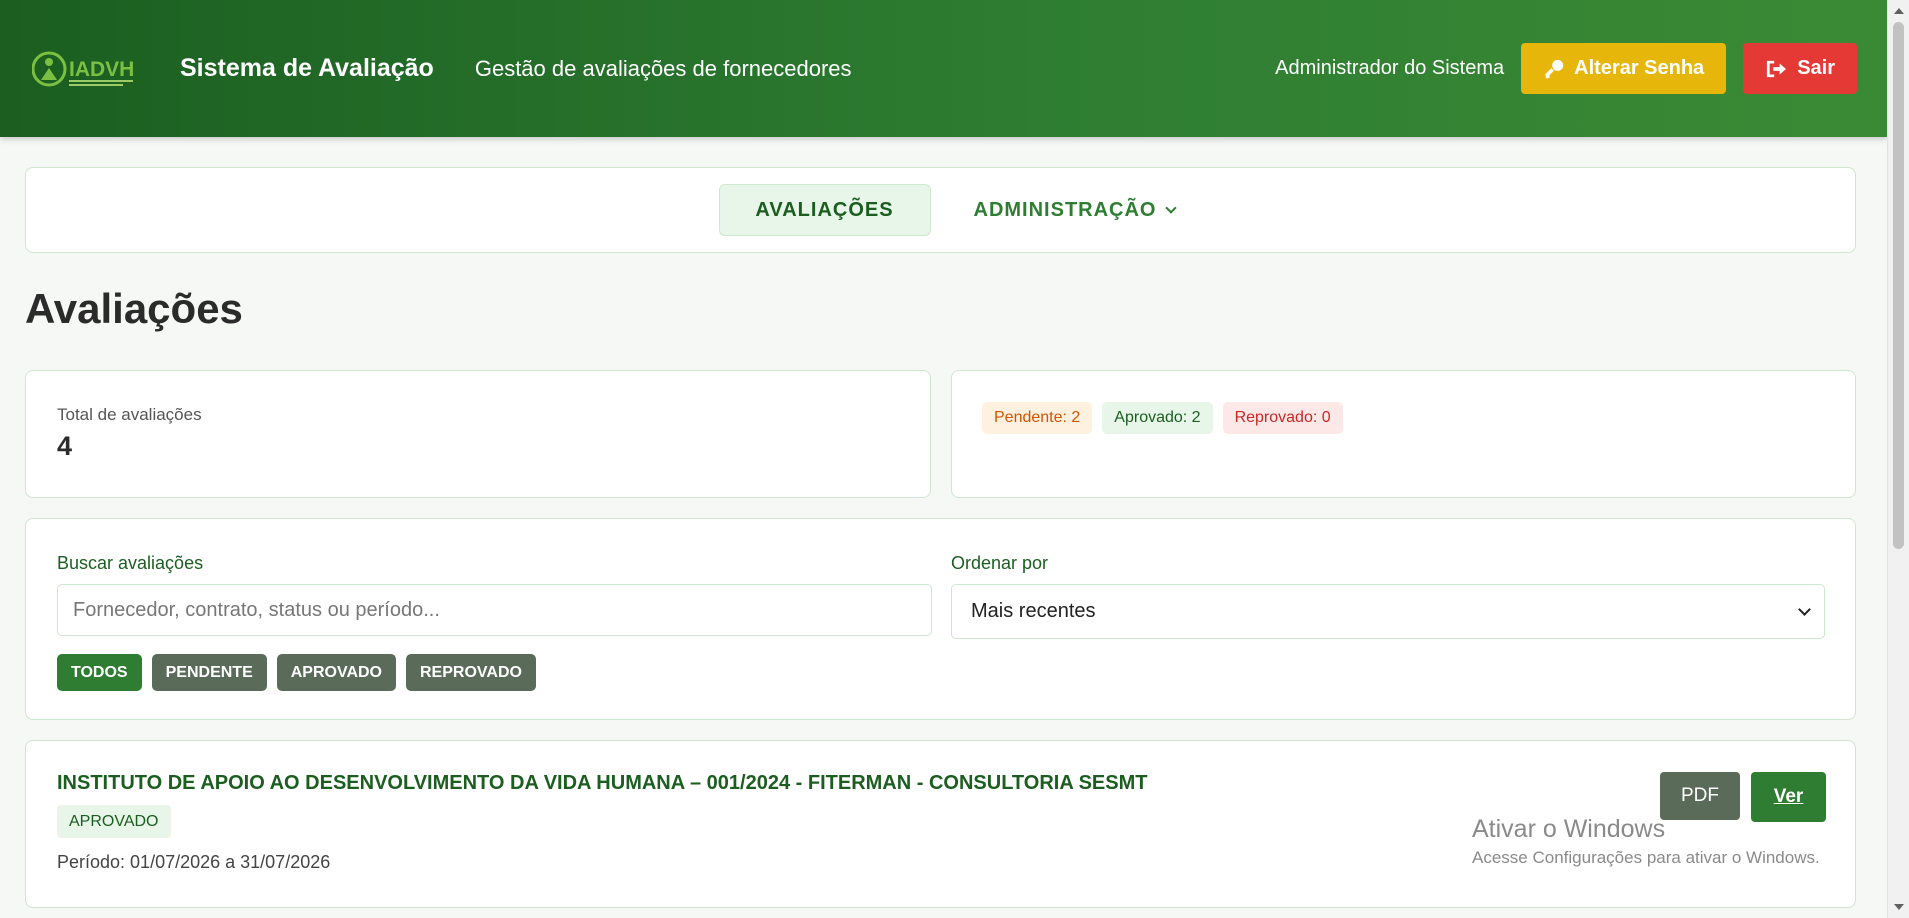  I want to click on total-value: 4, so click(65, 446).